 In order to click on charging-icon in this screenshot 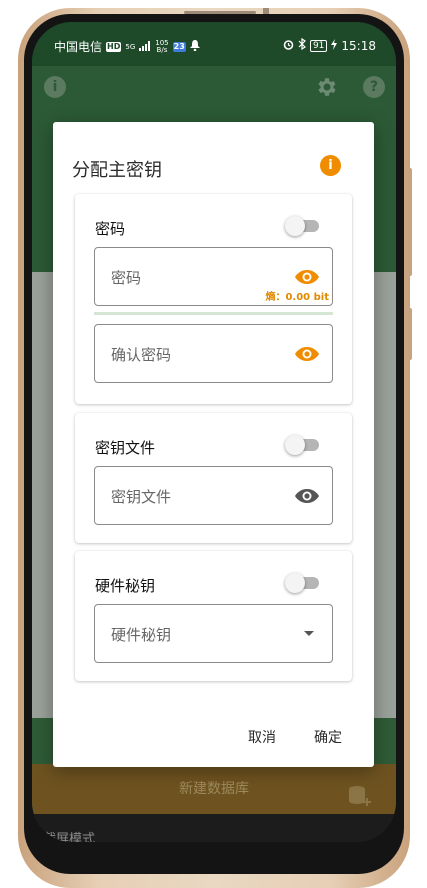, I will do `click(334, 45)`.